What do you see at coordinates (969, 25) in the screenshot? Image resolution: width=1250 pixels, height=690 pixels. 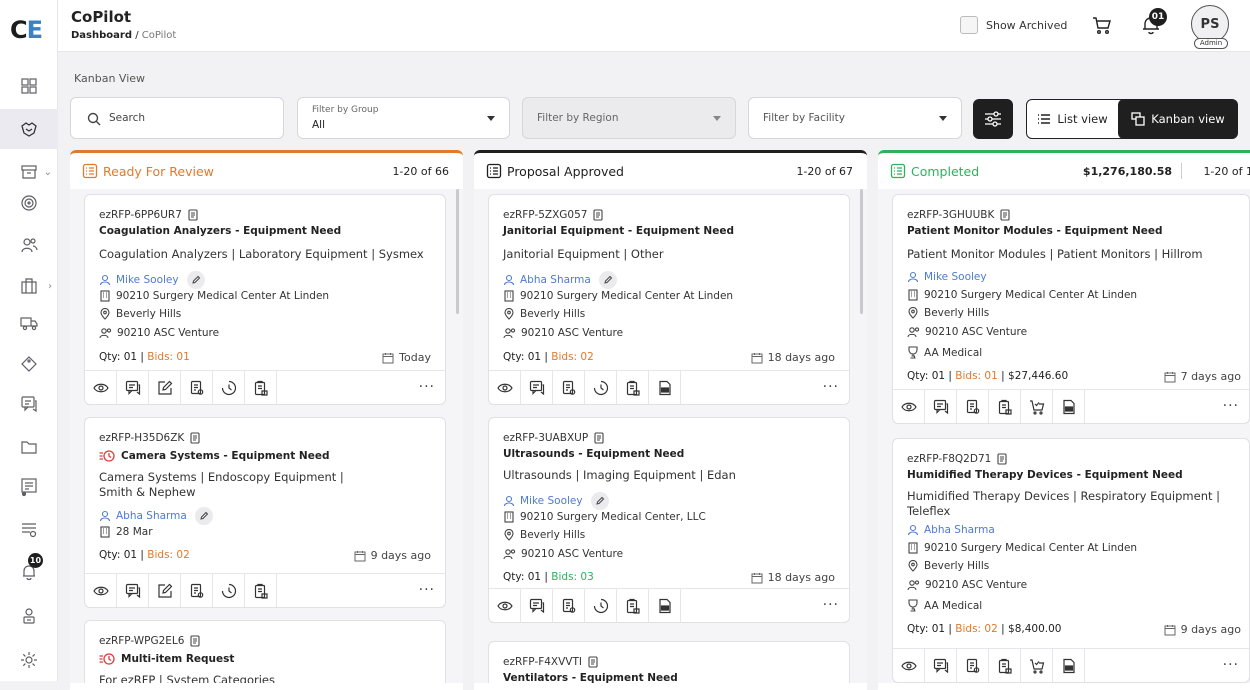 I see `show-archived-checkbox` at bounding box center [969, 25].